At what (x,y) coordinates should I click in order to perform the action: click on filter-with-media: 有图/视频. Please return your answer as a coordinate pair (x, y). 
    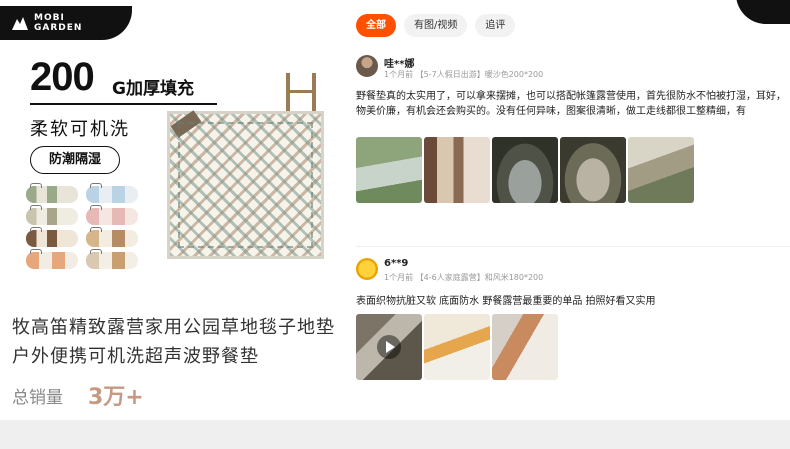
    Looking at the image, I should click on (436, 25).